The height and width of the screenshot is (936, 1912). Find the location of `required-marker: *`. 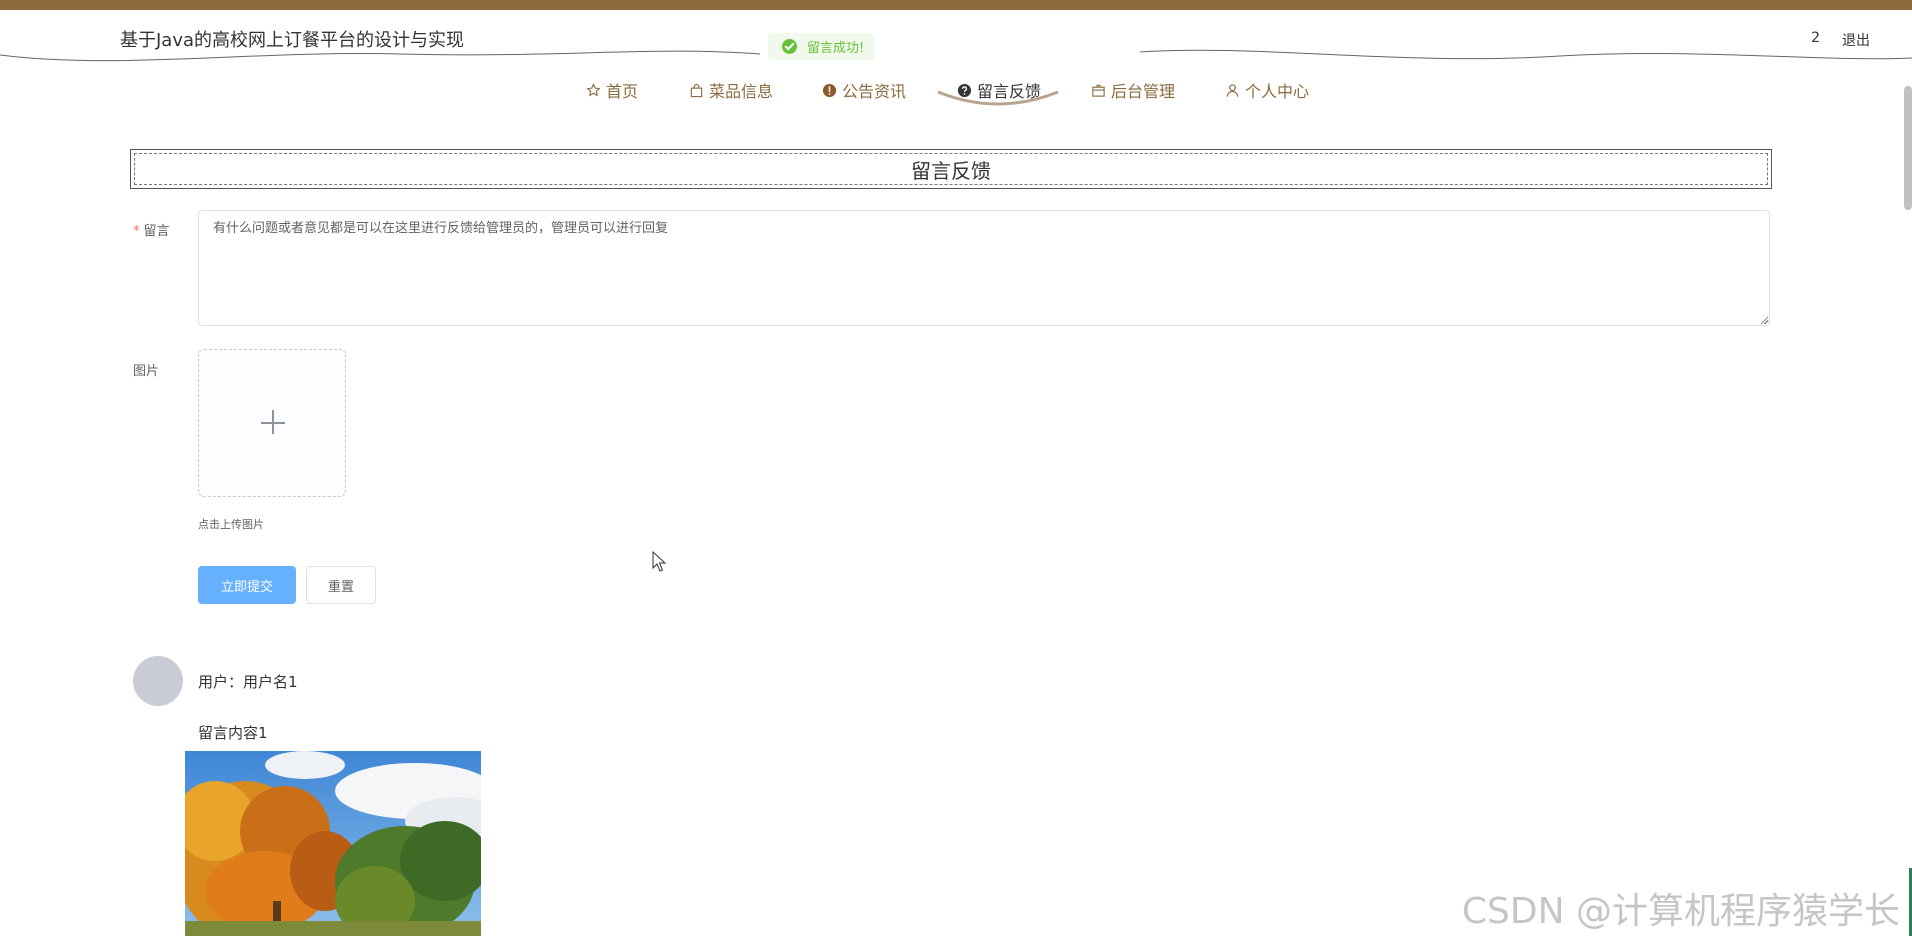

required-marker: * is located at coordinates (136, 231).